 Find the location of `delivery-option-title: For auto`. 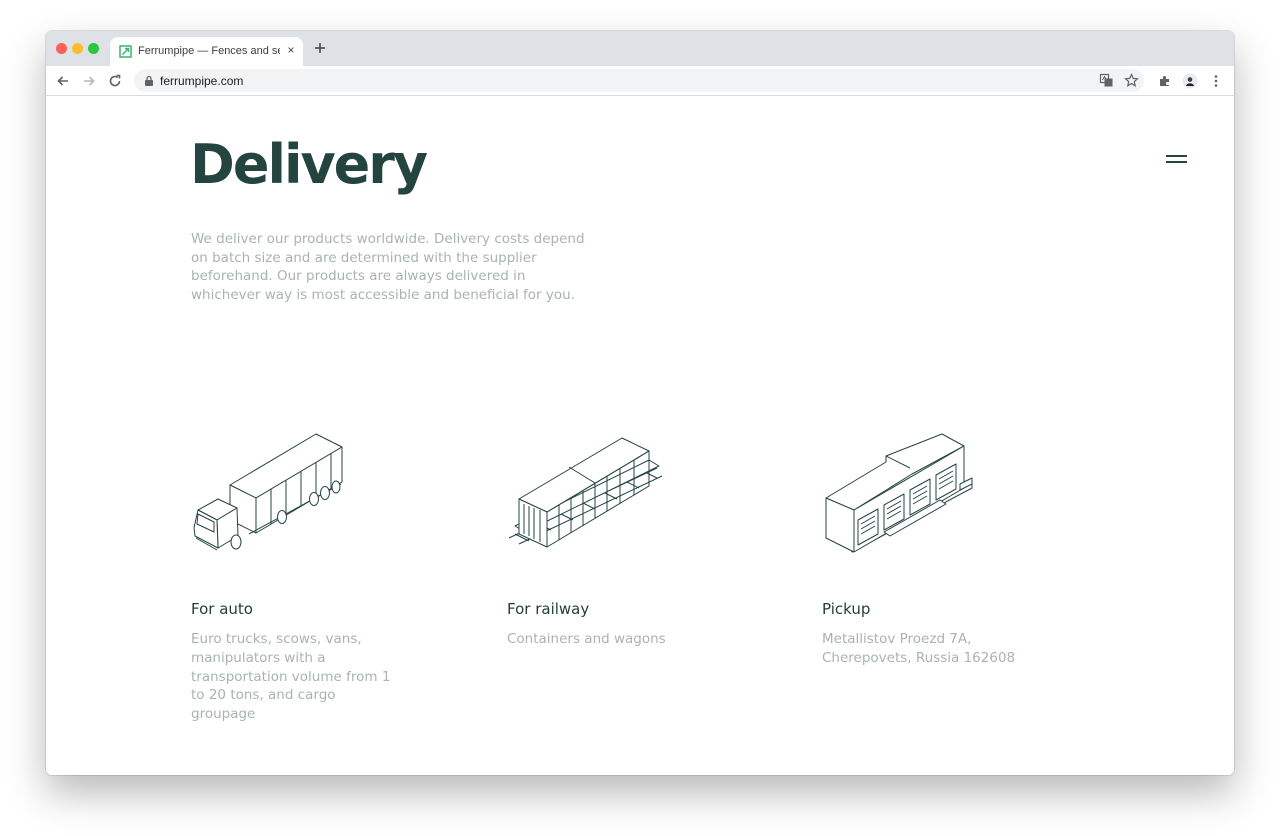

delivery-option-title: For auto is located at coordinates (222, 609).